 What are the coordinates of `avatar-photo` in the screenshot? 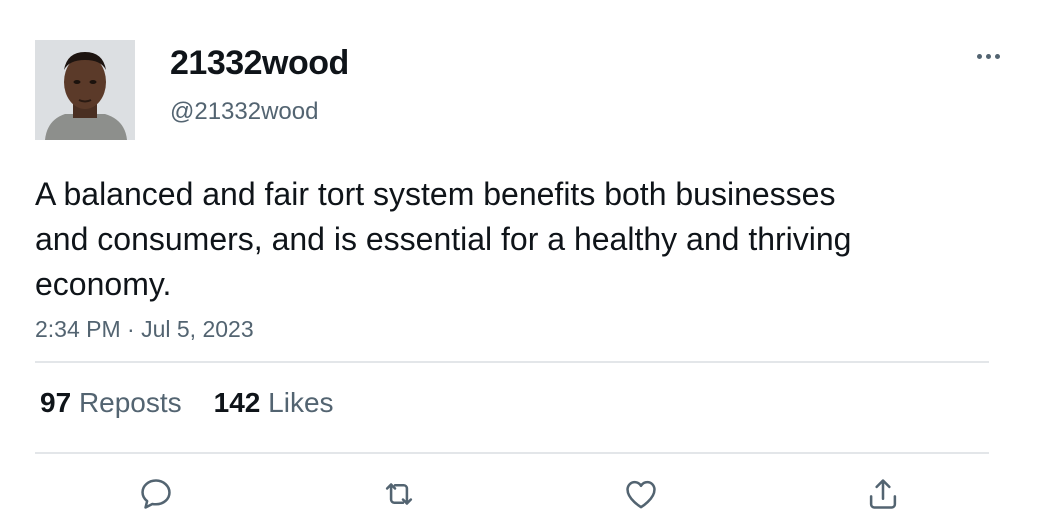 It's located at (85, 90).